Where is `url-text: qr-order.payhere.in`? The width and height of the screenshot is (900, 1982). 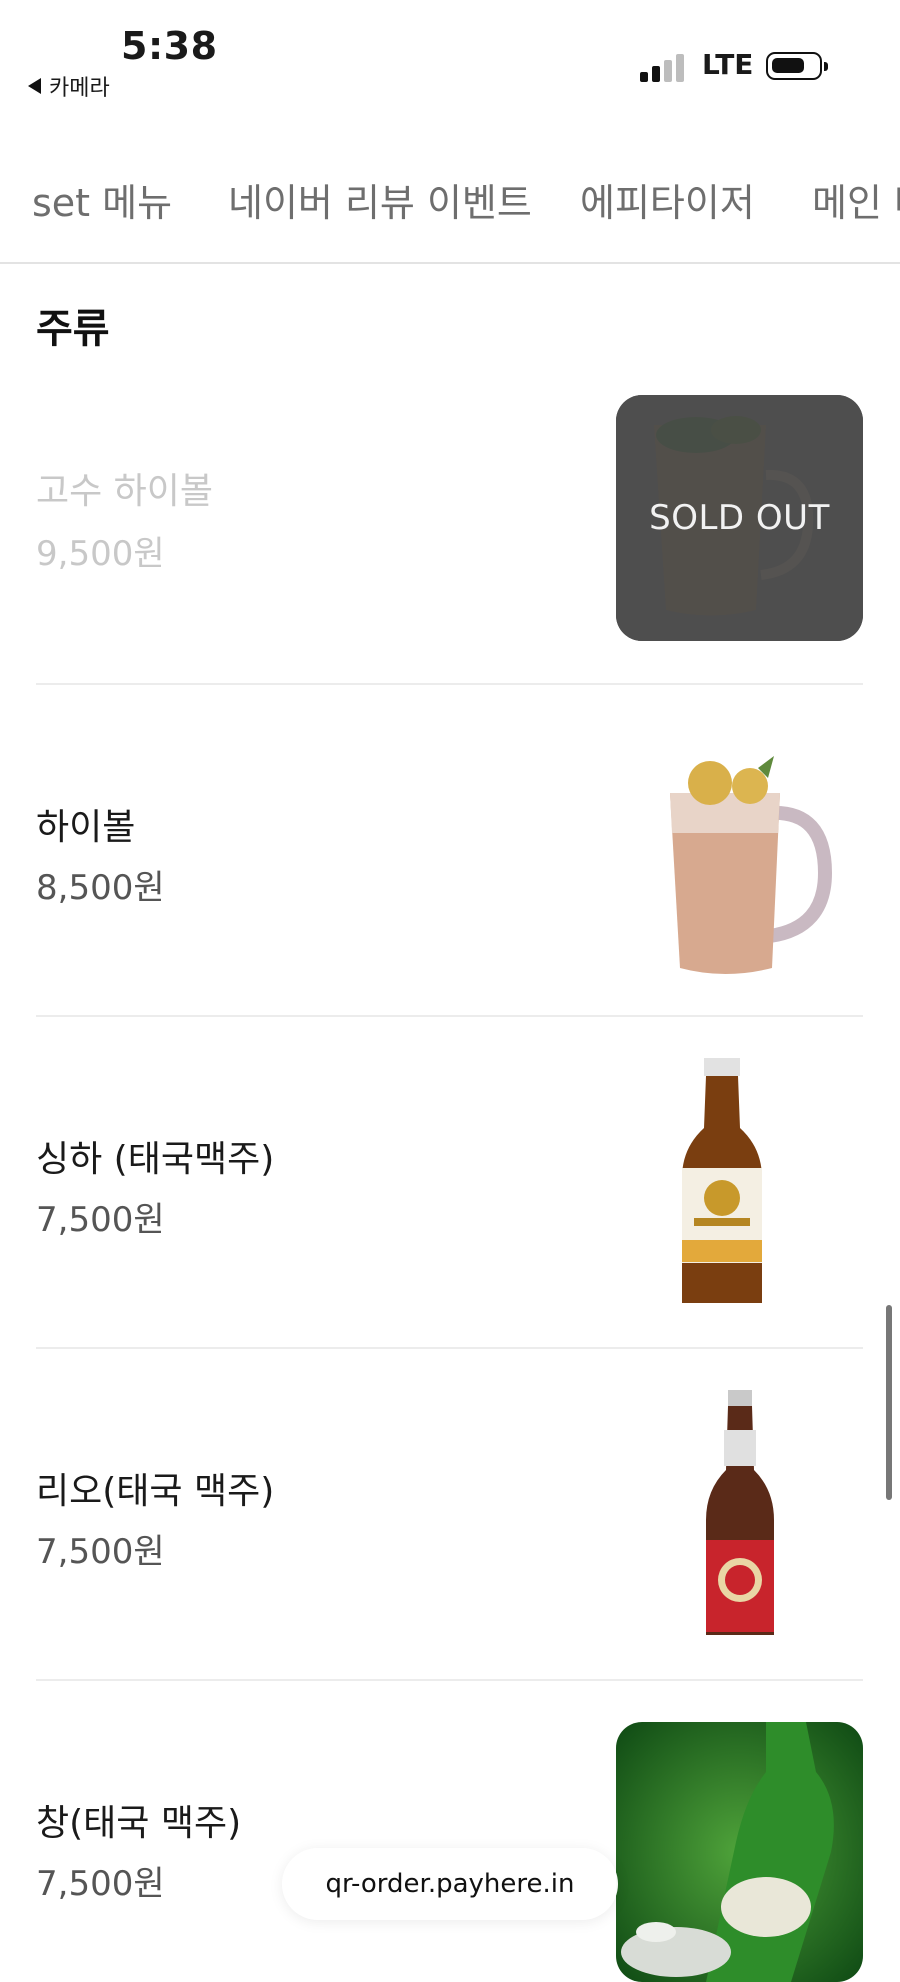
url-text: qr-order.payhere.in is located at coordinates (450, 1884).